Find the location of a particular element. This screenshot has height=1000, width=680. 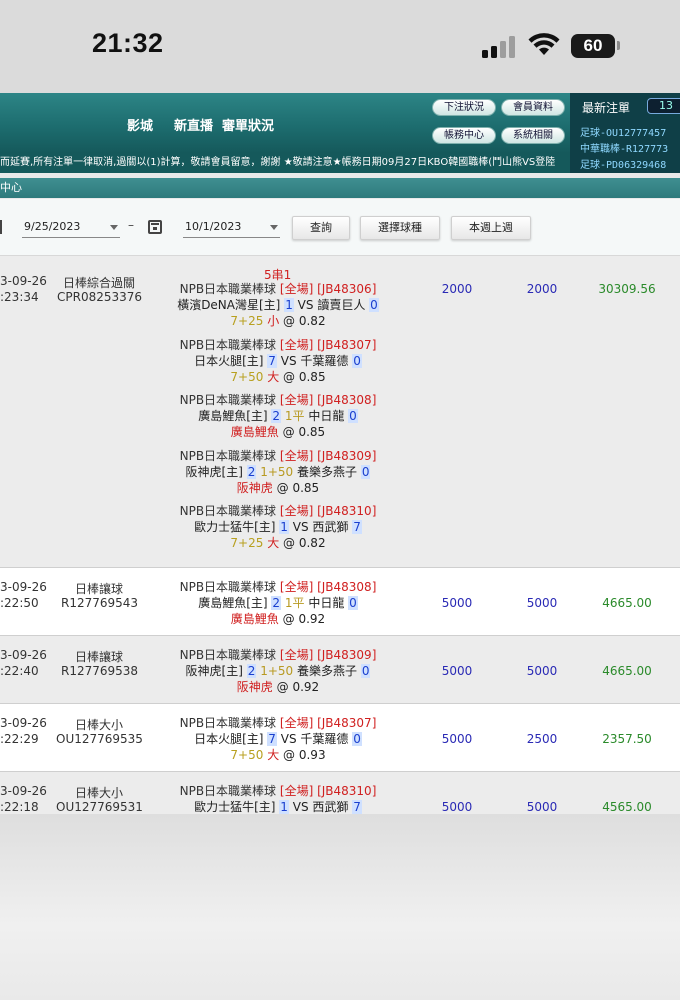

bet-type: 日棒綜合過關 is located at coordinates (99, 283).